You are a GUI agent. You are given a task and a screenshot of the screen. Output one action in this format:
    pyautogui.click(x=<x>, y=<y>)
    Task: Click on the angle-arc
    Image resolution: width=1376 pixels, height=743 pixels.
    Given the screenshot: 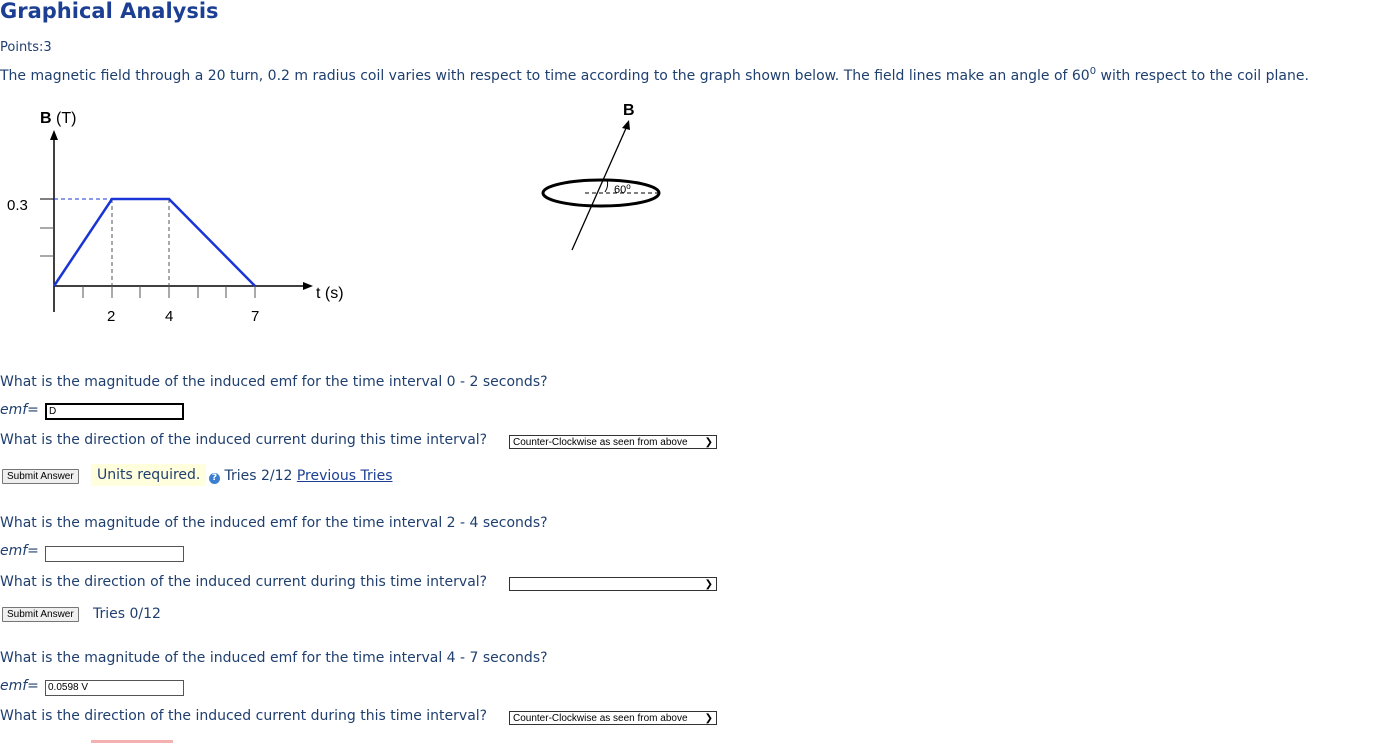 What is the action you would take?
    pyautogui.click(x=606, y=186)
    